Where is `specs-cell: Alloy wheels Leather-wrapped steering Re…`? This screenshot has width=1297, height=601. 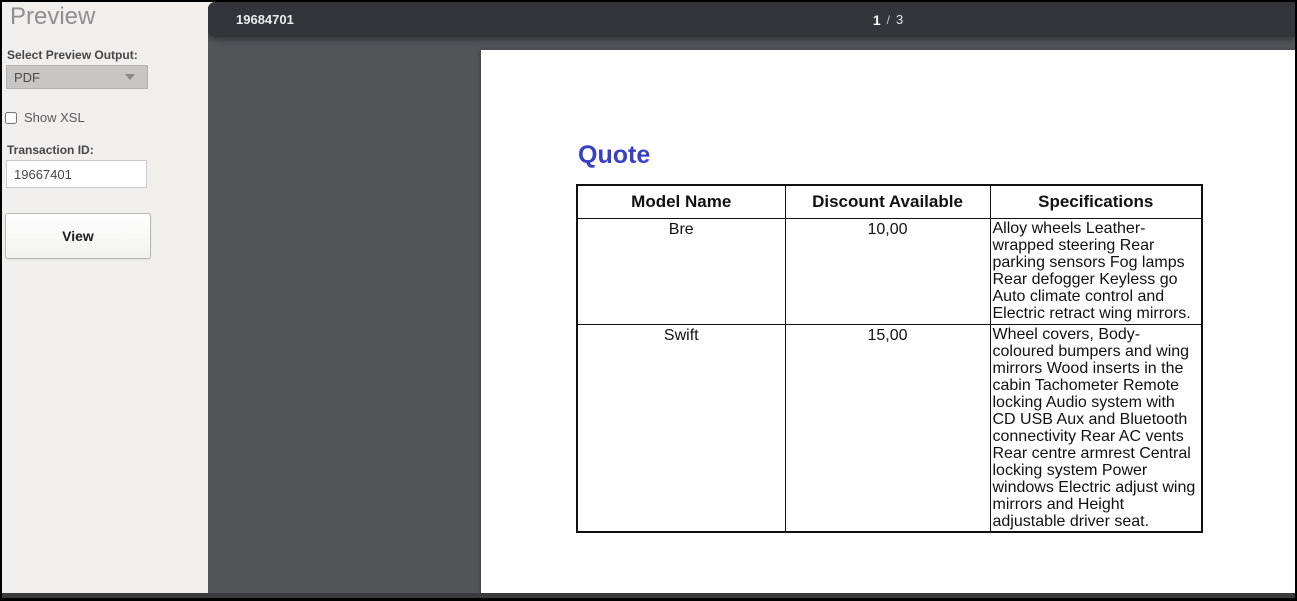 specs-cell: Alloy wheels Leather-wrapped steering Re… is located at coordinates (1096, 271).